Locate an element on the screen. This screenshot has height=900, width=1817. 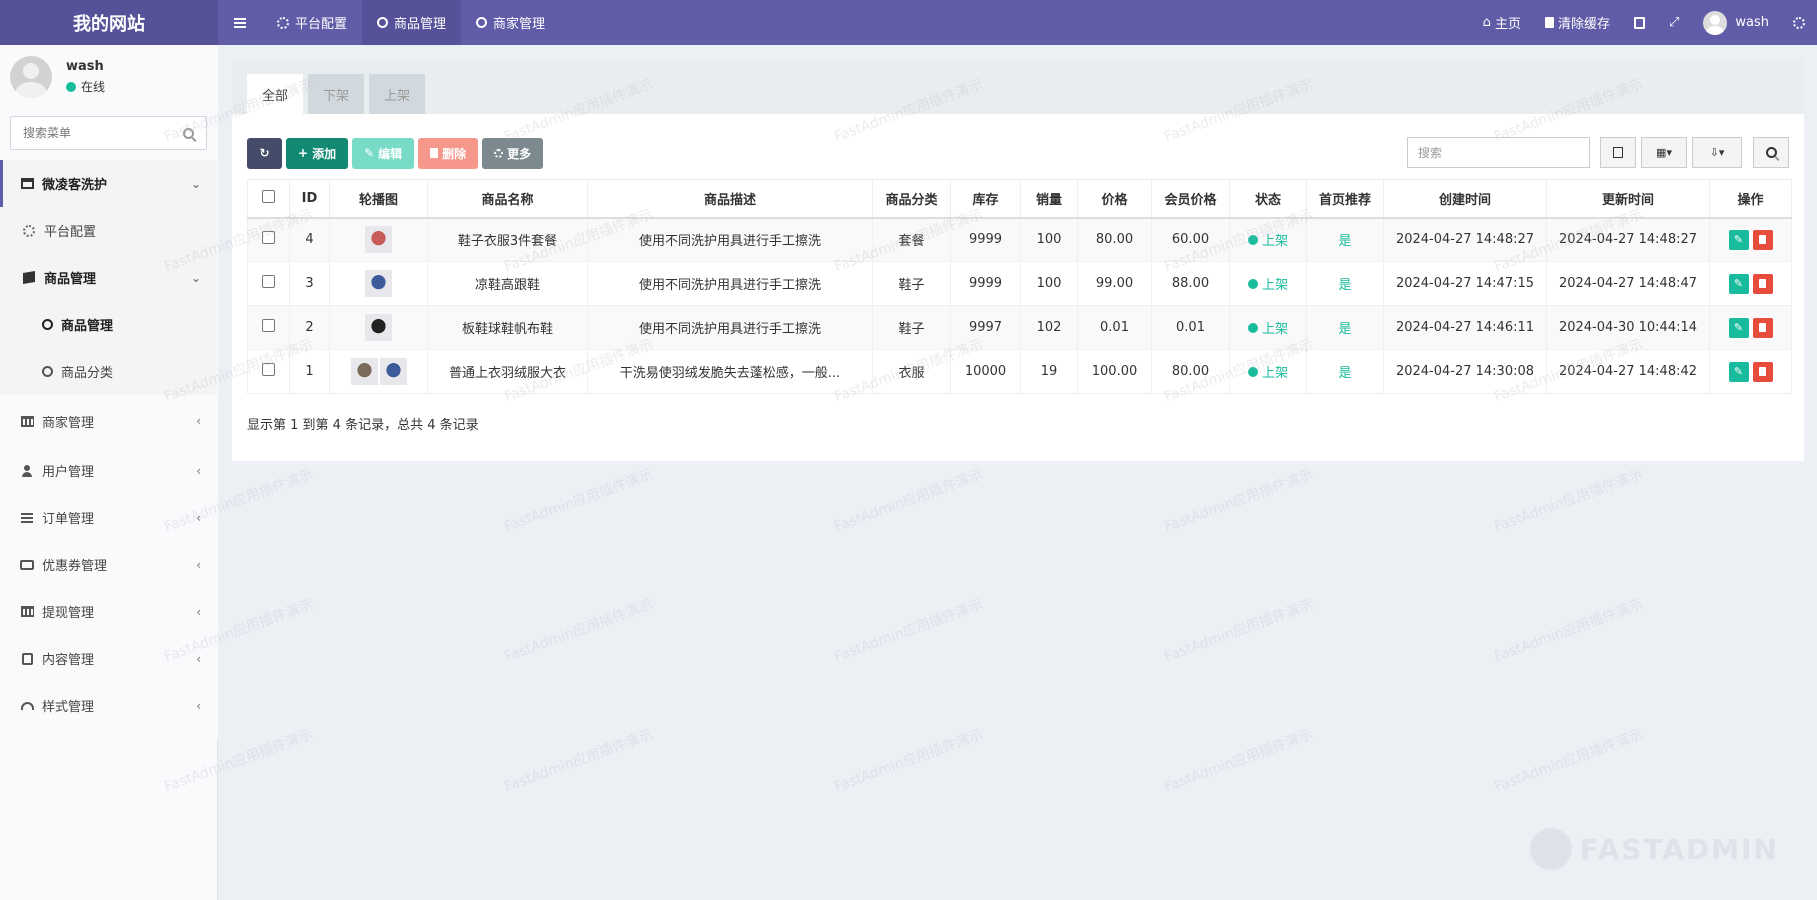
top-tab-merchant-management: 商家管理 is located at coordinates (510, 22).